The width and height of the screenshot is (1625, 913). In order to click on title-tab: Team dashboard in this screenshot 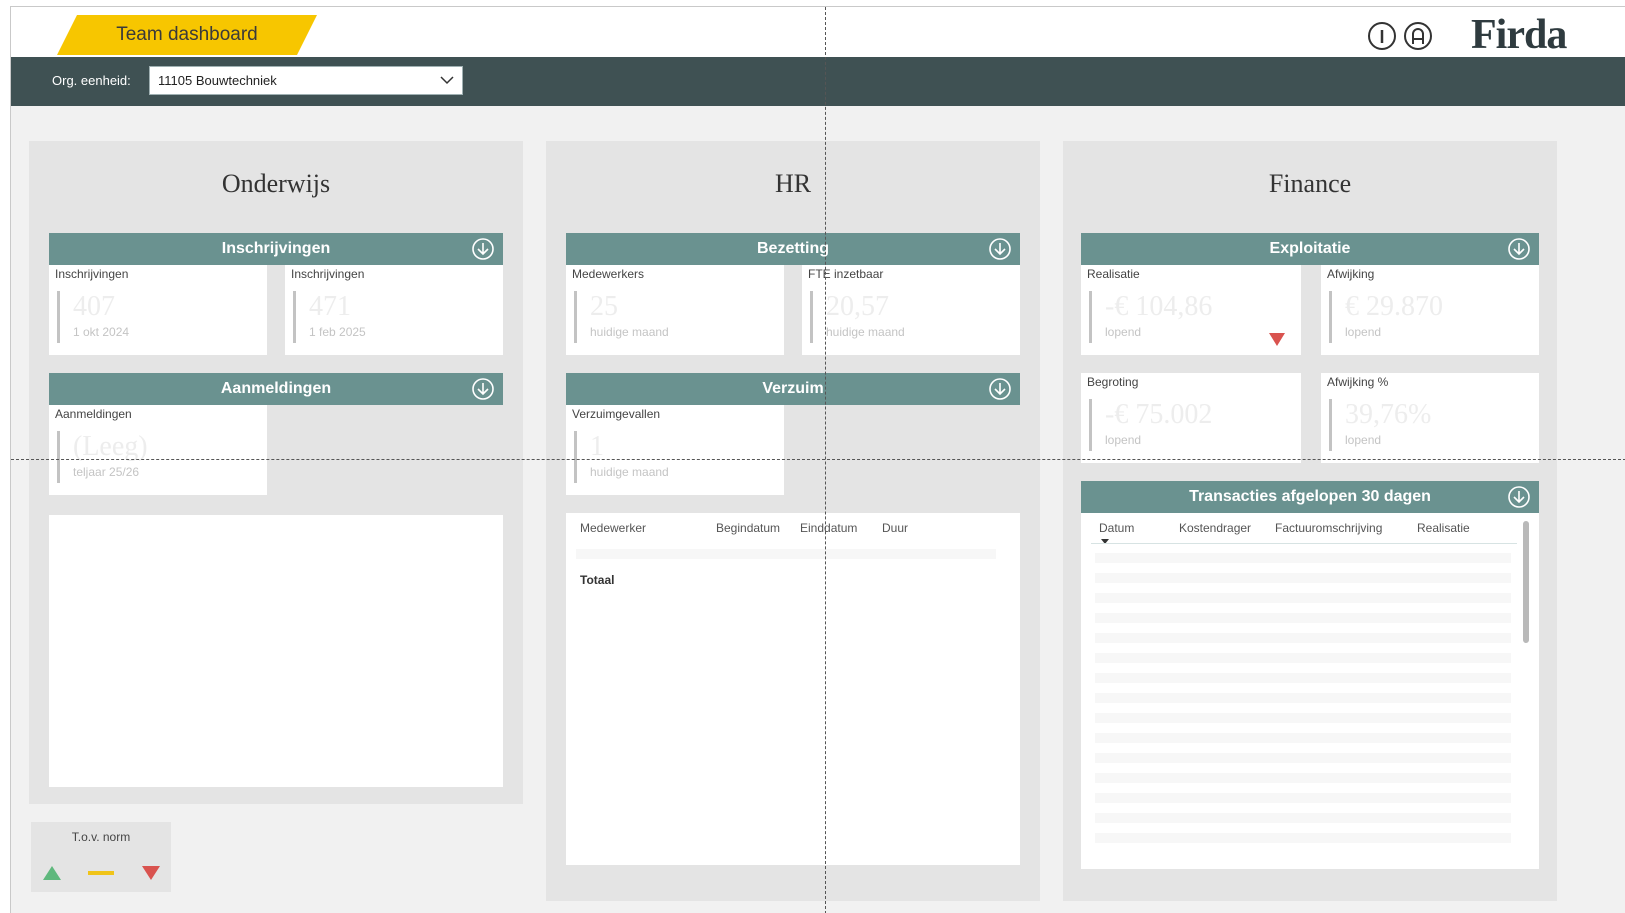, I will do `click(187, 35)`.